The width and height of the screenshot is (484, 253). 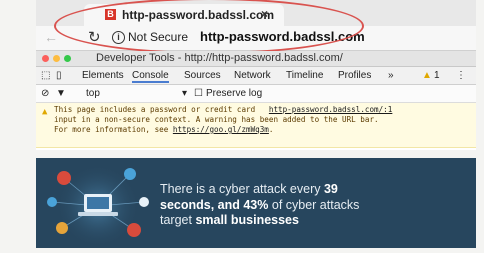 What do you see at coordinates (94, 37) in the screenshot?
I see `reload-icon: ↻` at bounding box center [94, 37].